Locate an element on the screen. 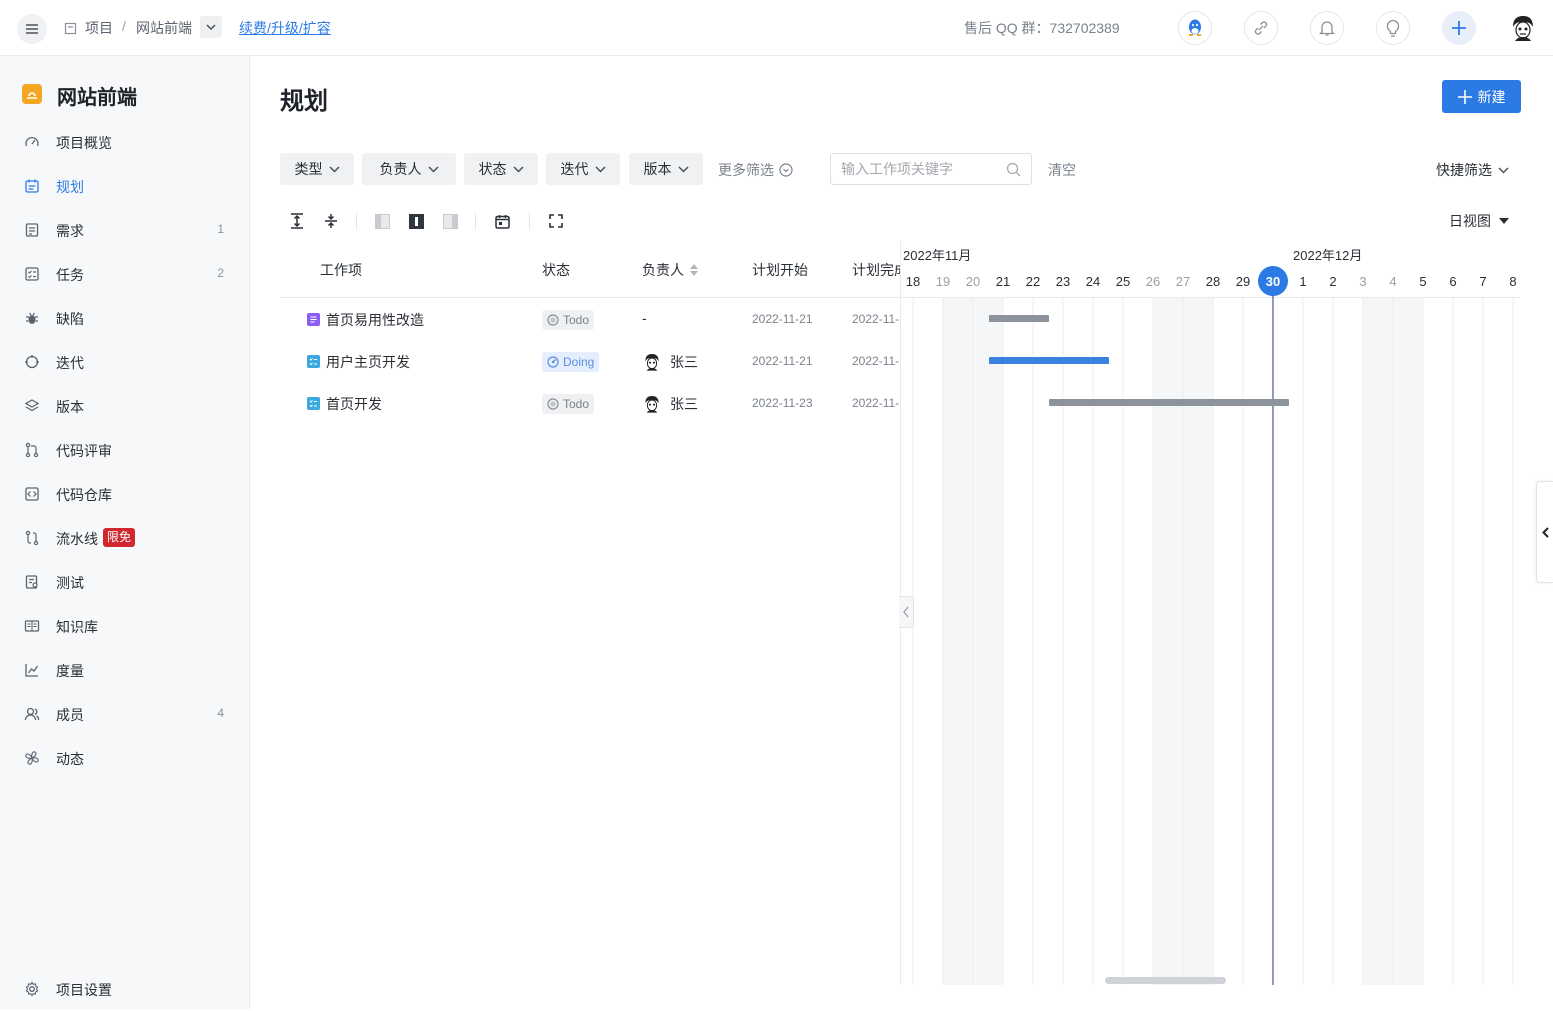  status-badge: Doing is located at coordinates (571, 362).